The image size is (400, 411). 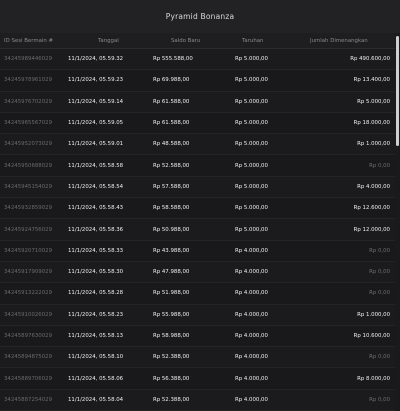 I want to click on win-amount-cell: Rp 5.000,00, so click(x=373, y=101).